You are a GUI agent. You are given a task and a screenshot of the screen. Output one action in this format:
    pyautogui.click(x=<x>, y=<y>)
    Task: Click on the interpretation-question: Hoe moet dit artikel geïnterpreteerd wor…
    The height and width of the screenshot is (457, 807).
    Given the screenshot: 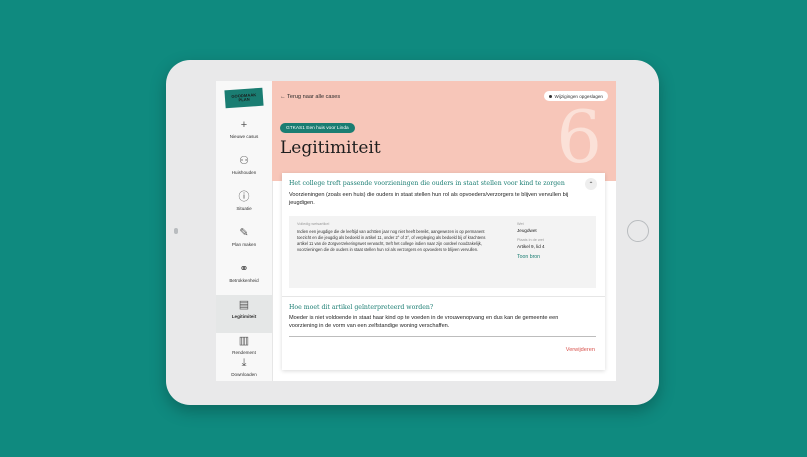 What is the action you would take?
    pyautogui.click(x=361, y=307)
    